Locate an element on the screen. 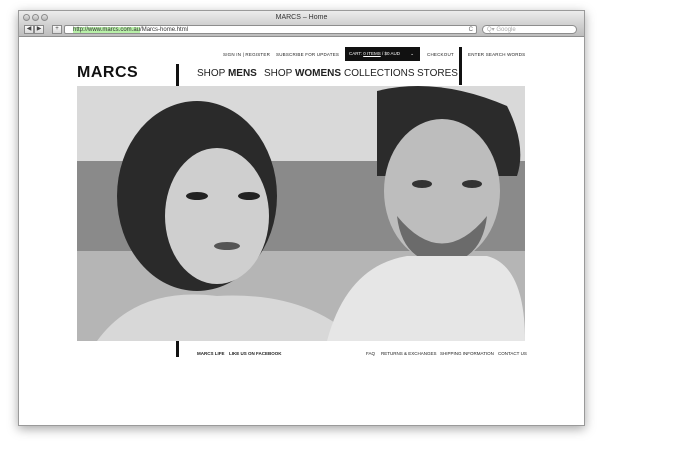 Image resolution: width=700 pixels, height=450 pixels. browser-search-input: Q▾ Google is located at coordinates (529, 29).